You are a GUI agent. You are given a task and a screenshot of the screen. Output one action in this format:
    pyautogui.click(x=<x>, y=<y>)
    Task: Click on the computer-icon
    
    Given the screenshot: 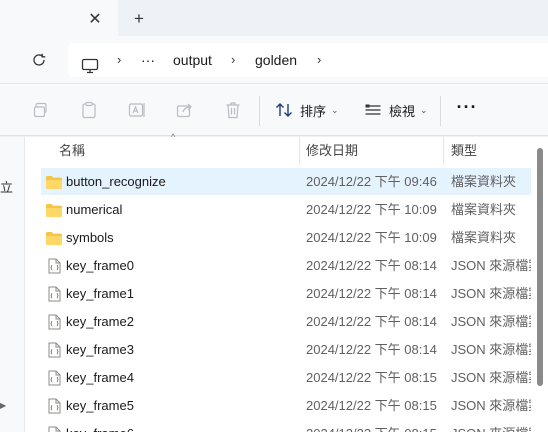 What is the action you would take?
    pyautogui.click(x=90, y=63)
    